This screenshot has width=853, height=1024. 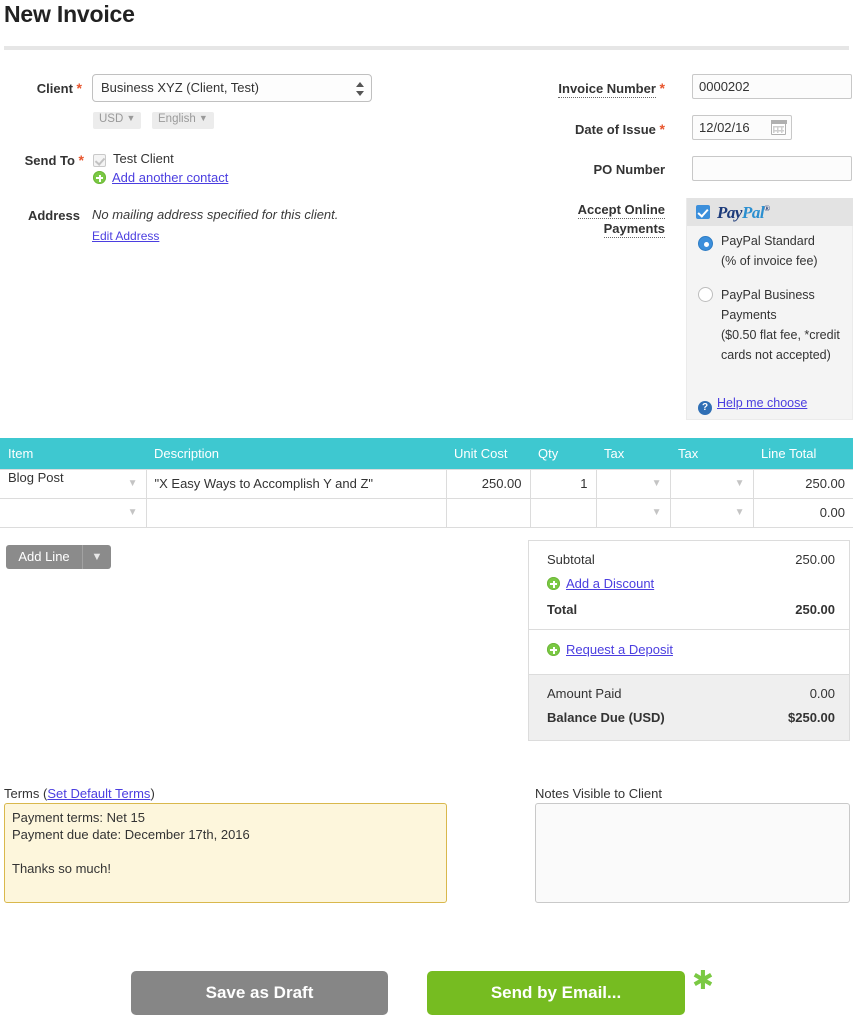 I want to click on subtotal-row: Subtotal 250.00, so click(x=689, y=561).